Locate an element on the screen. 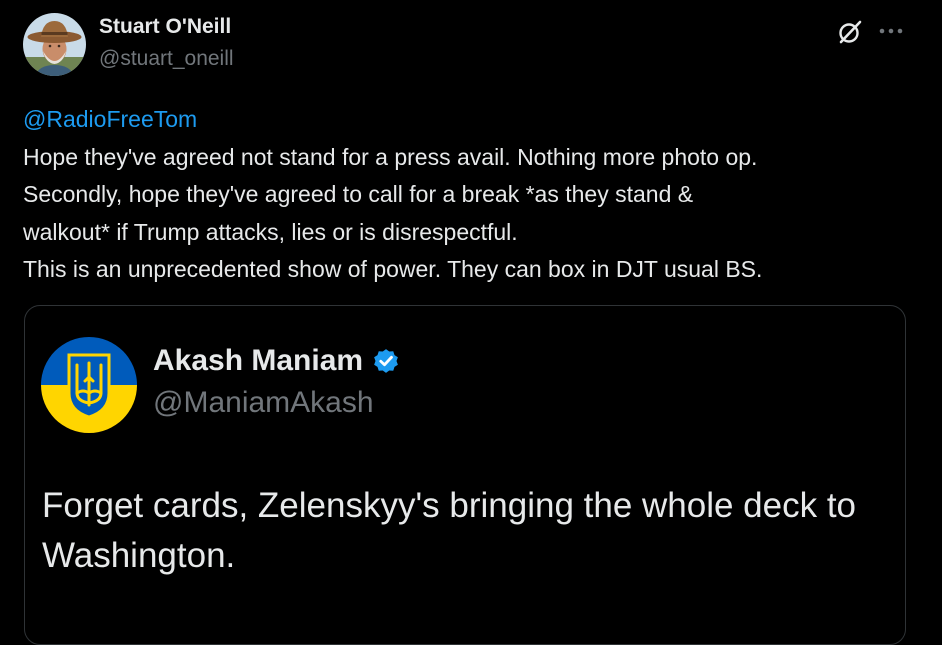  author-handle: @stuart_oneill is located at coordinates (166, 59).